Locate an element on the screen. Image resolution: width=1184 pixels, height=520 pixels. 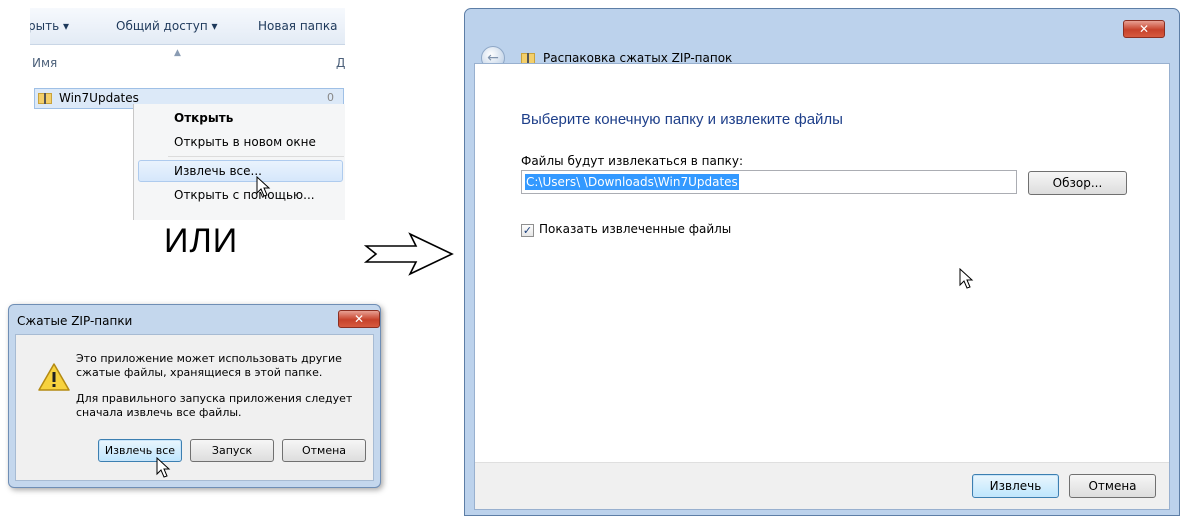
menu-separator is located at coordinates (256, 156).